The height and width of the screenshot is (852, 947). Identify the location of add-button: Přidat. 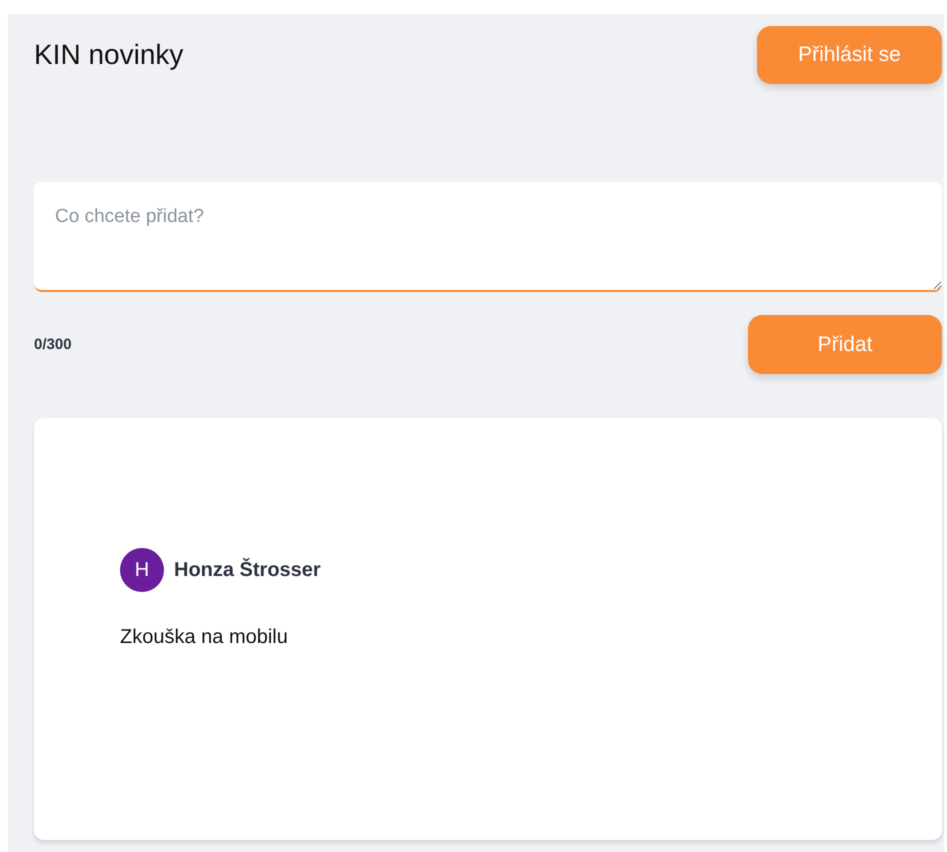
(845, 344).